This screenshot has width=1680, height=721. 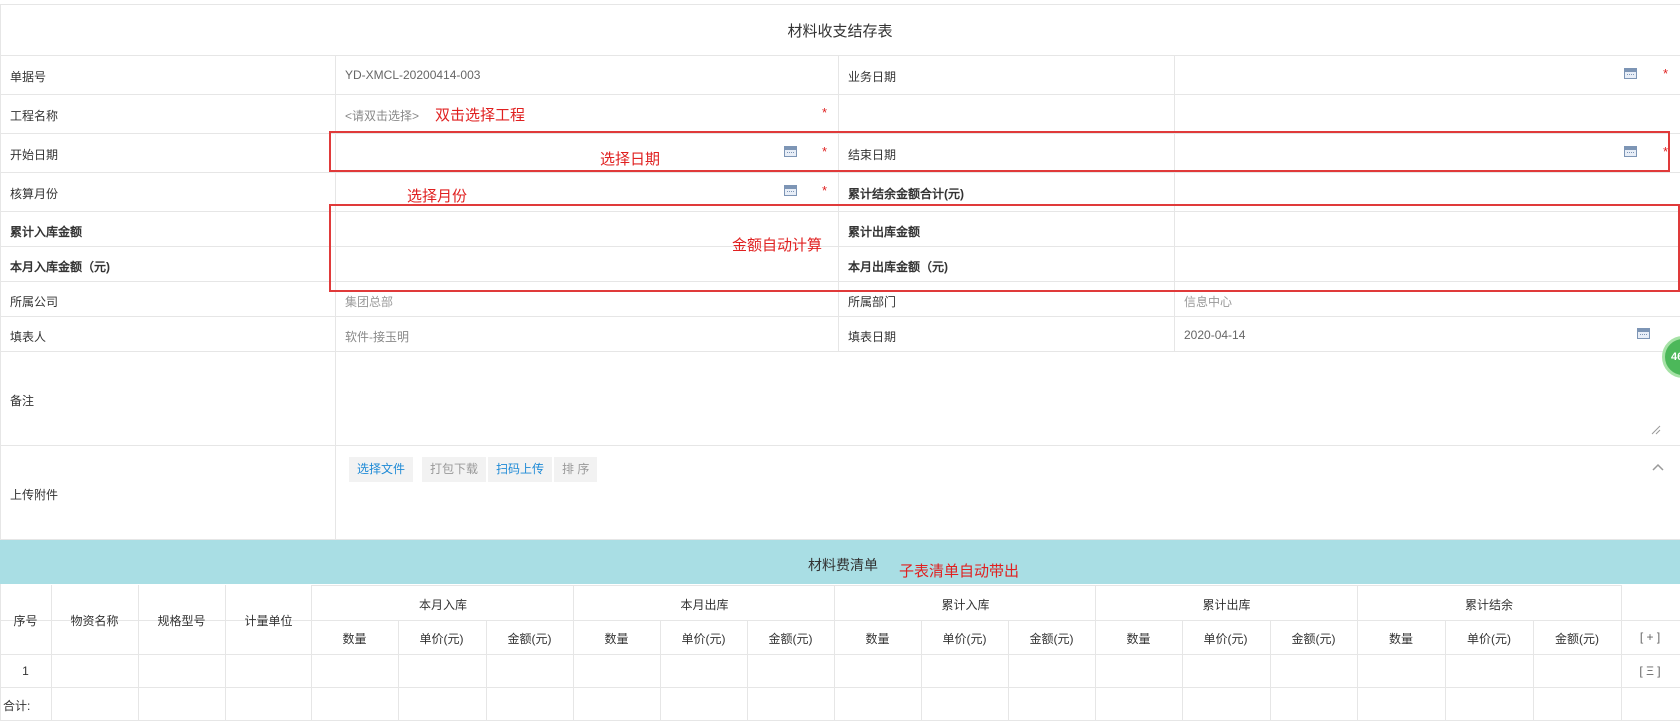 What do you see at coordinates (576, 469) in the screenshot?
I see `sort-button: 排 序` at bounding box center [576, 469].